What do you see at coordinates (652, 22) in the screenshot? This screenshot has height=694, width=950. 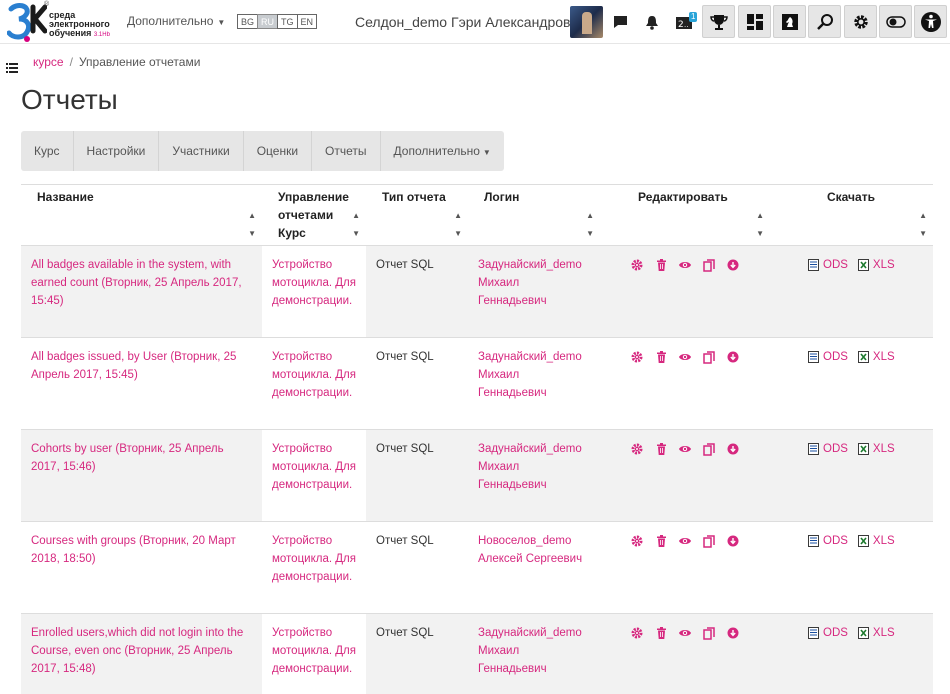 I see `bell-icon` at bounding box center [652, 22].